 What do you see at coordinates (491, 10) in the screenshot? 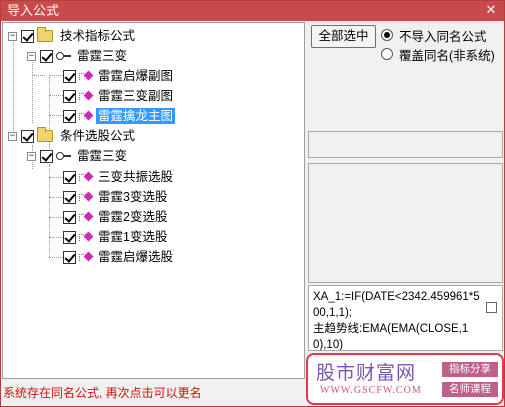
I see `close-icon: ✕` at bounding box center [491, 10].